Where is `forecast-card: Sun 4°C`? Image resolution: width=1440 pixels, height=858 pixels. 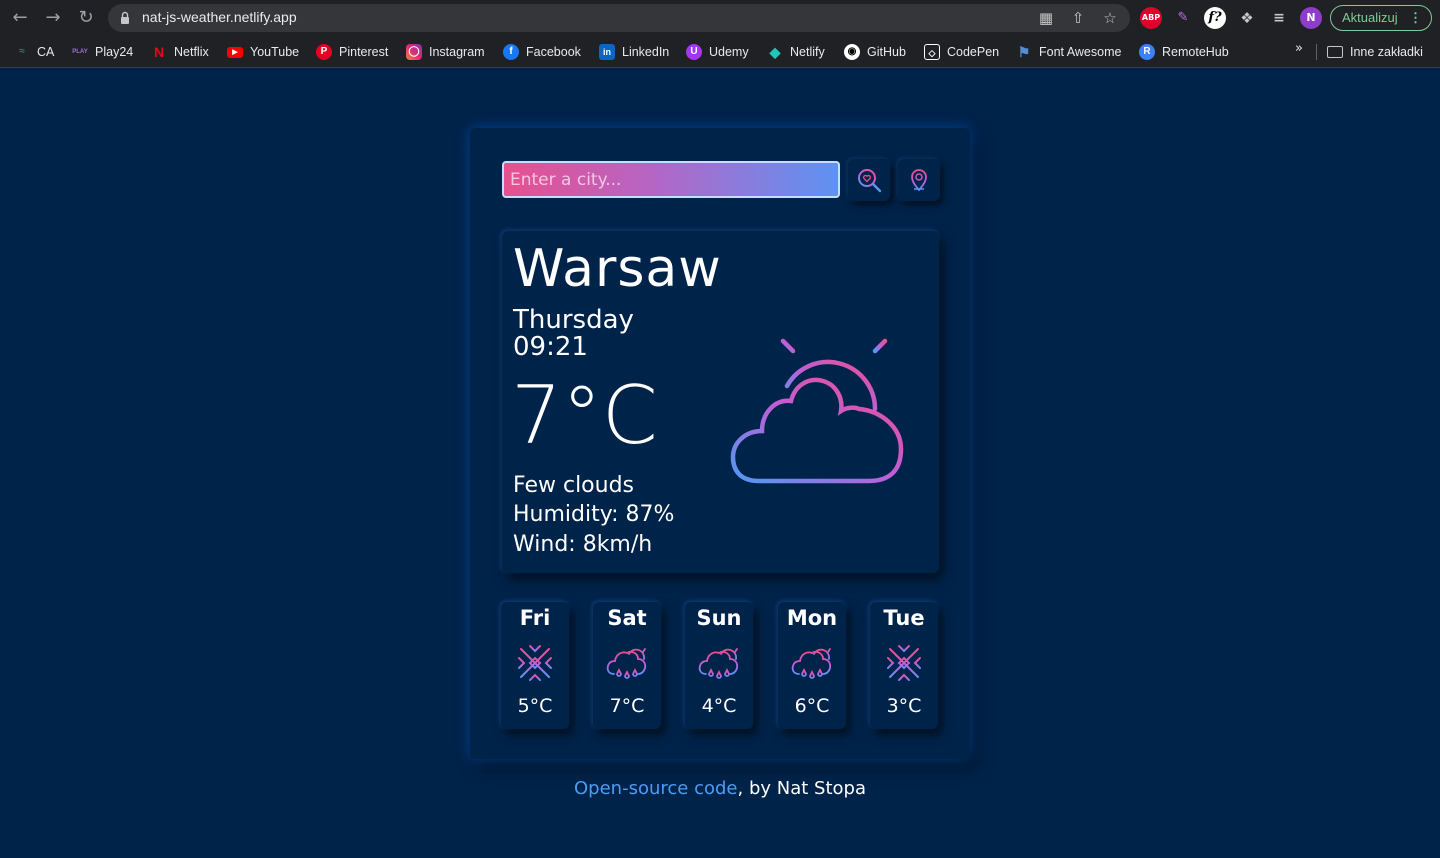 forecast-card: Sun 4°C is located at coordinates (719, 665).